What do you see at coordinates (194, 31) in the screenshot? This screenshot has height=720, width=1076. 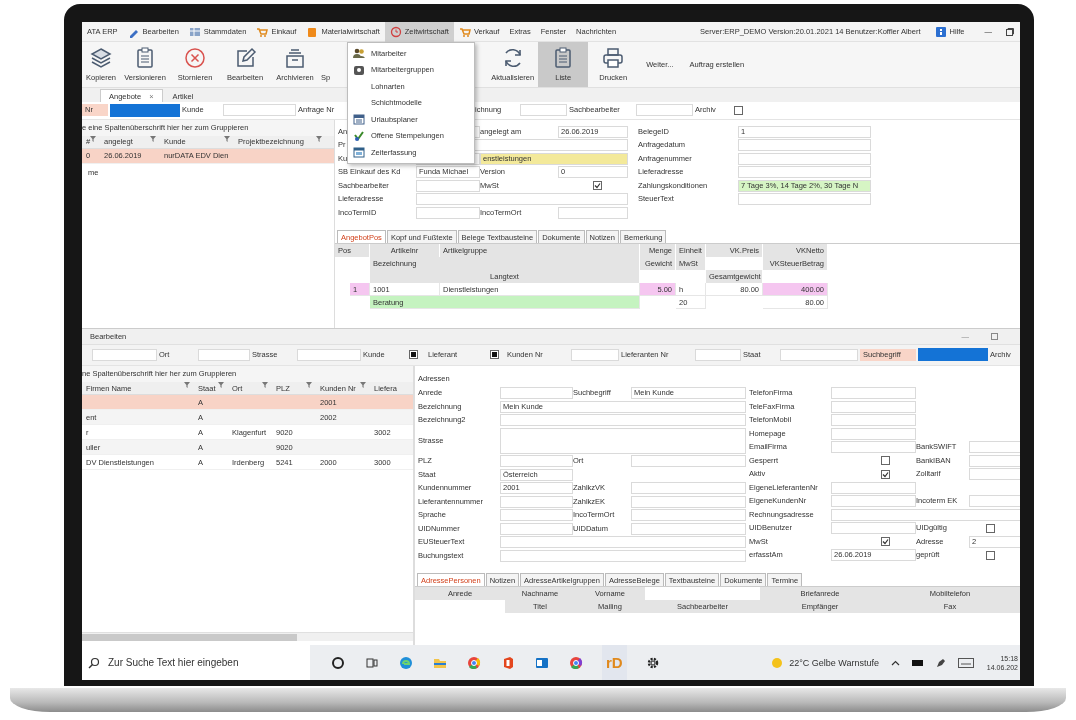 I see `table-icon` at bounding box center [194, 31].